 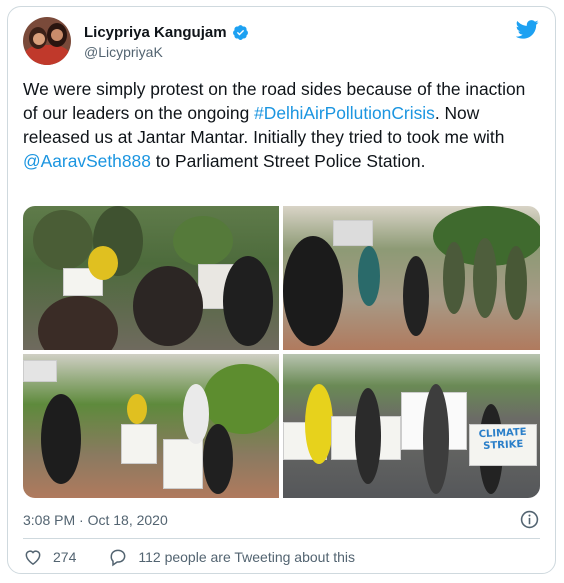 What do you see at coordinates (65, 557) in the screenshot?
I see `like-count: 274` at bounding box center [65, 557].